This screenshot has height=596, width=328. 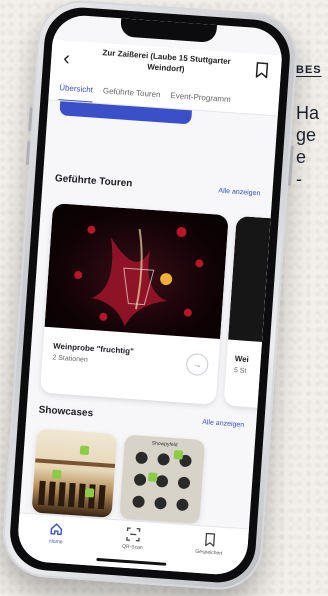 What do you see at coordinates (132, 547) in the screenshot?
I see `nav-qr-scan-label: QR-Scan` at bounding box center [132, 547].